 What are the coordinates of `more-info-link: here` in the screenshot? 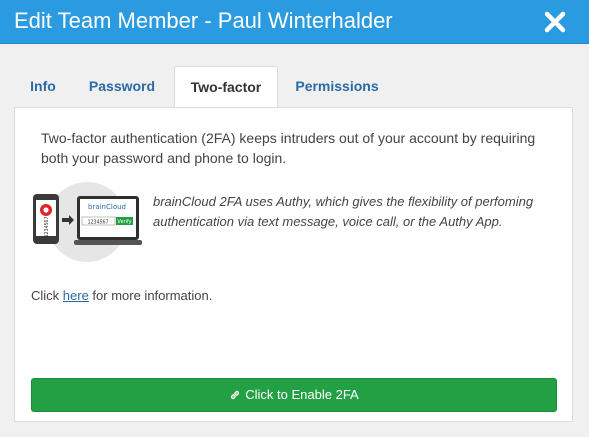 It's located at (76, 295).